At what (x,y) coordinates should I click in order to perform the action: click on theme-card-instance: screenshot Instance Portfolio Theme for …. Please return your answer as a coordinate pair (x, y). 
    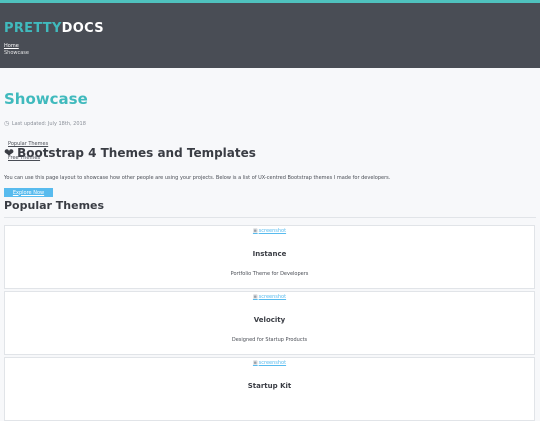
    Looking at the image, I should click on (269, 257).